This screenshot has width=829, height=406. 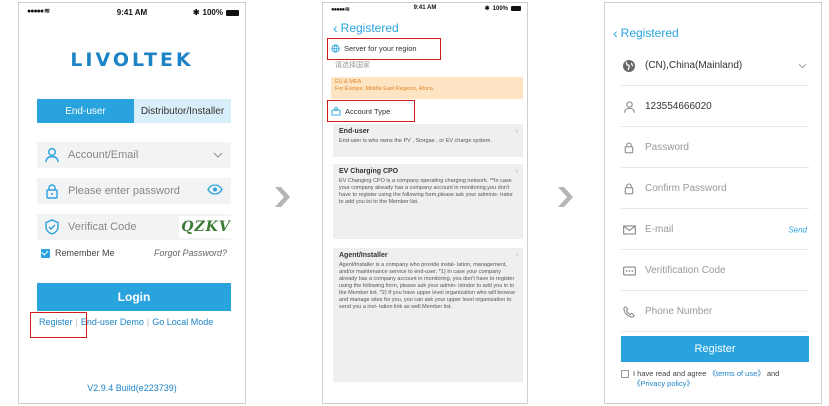 What do you see at coordinates (686, 188) in the screenshot?
I see `confirm-password-placeholder: Confirm Password` at bounding box center [686, 188].